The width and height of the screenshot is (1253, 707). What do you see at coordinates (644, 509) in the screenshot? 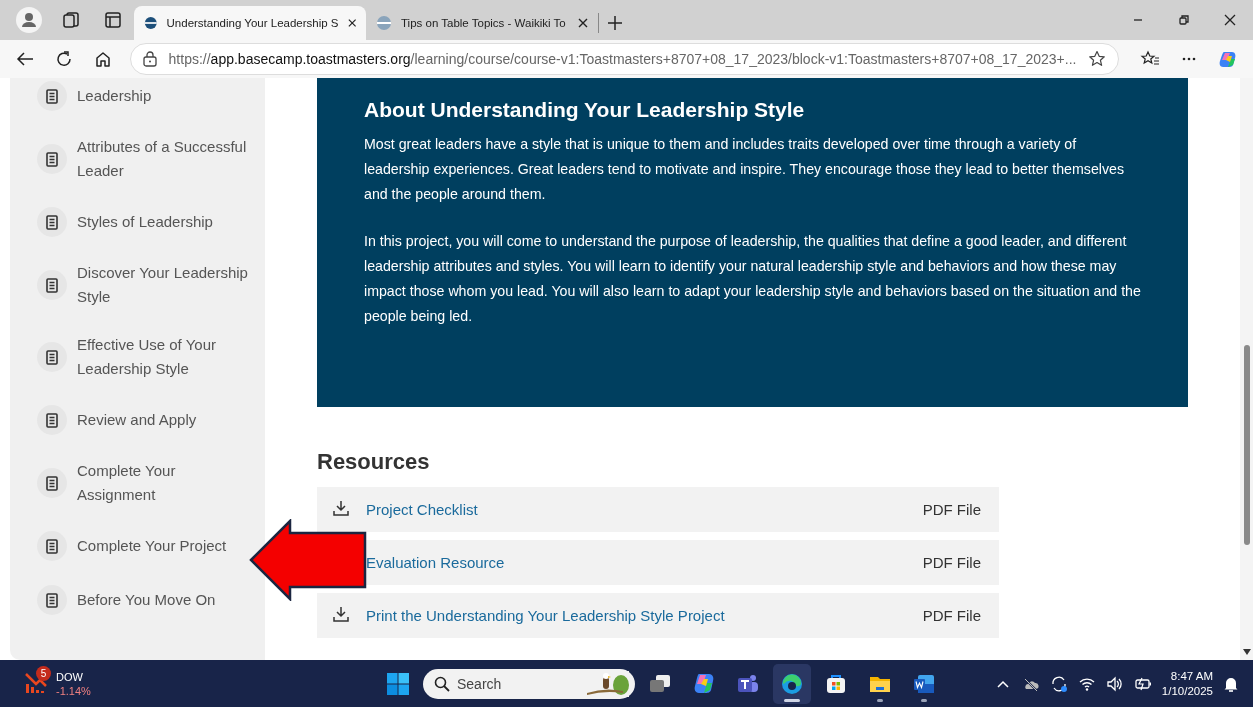
I see `resource-link: Project Checklist` at bounding box center [644, 509].